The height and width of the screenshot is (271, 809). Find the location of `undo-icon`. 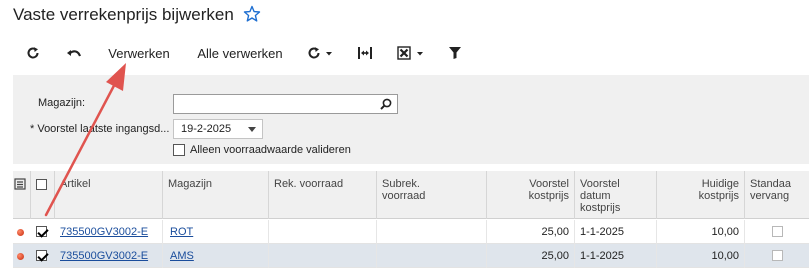

undo-icon is located at coordinates (74, 53).